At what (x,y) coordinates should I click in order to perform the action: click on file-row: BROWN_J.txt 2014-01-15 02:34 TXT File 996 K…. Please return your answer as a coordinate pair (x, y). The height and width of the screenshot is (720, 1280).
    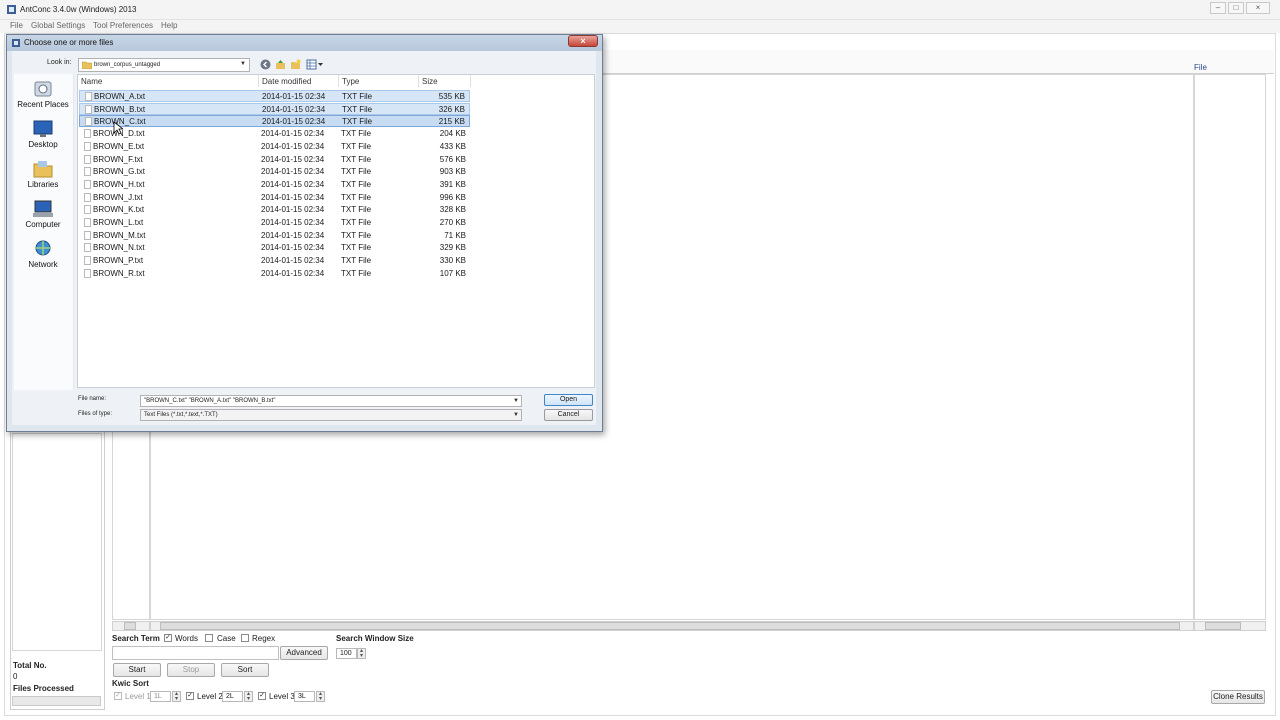
    Looking at the image, I should click on (274, 198).